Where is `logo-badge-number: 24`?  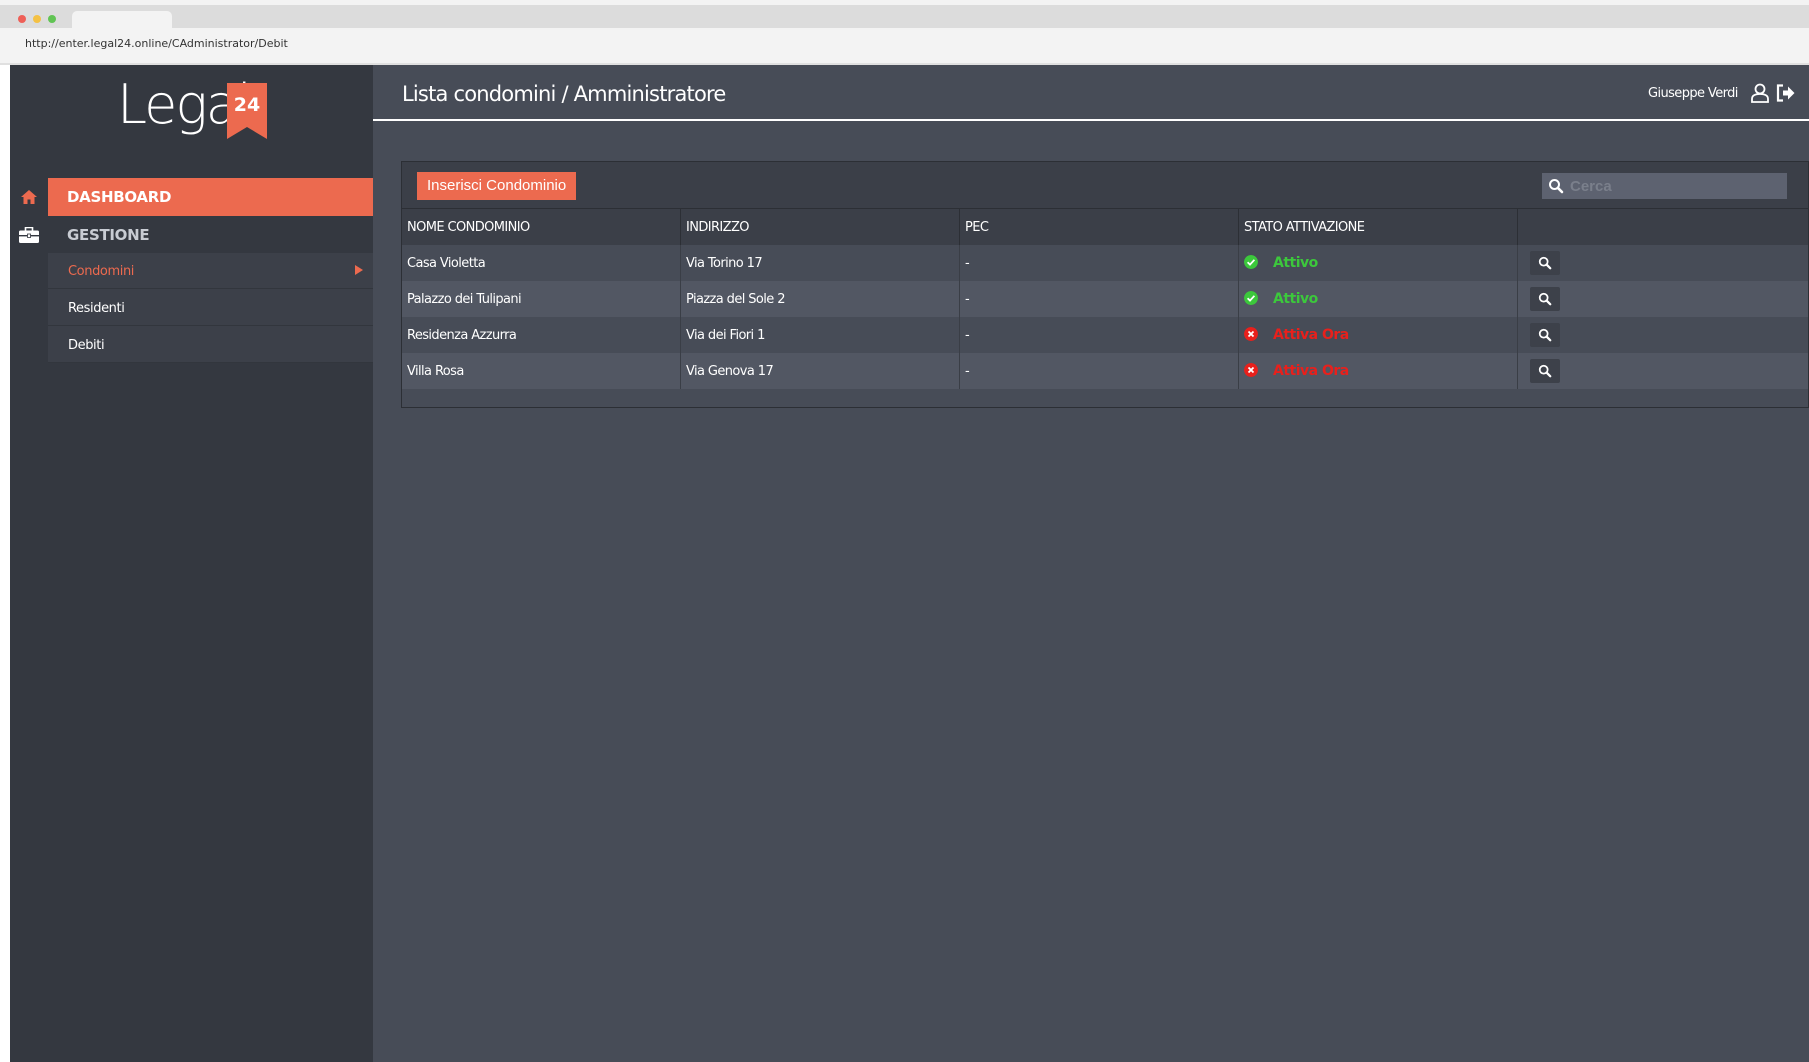 logo-badge-number: 24 is located at coordinates (247, 105).